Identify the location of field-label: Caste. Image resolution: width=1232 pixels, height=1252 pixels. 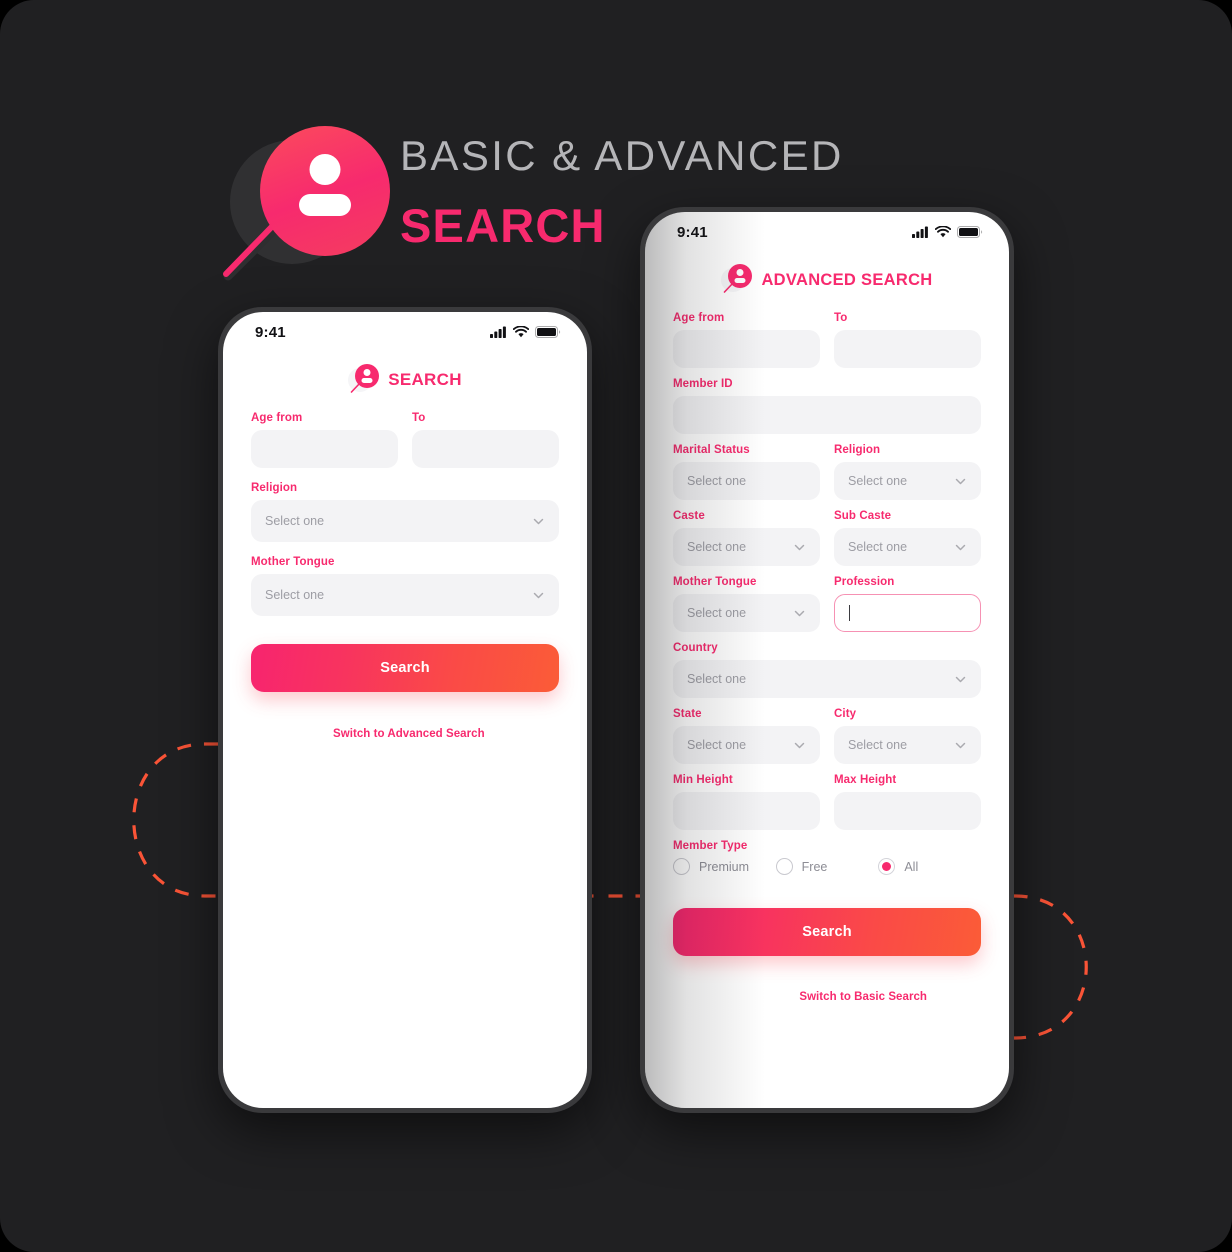
(689, 516).